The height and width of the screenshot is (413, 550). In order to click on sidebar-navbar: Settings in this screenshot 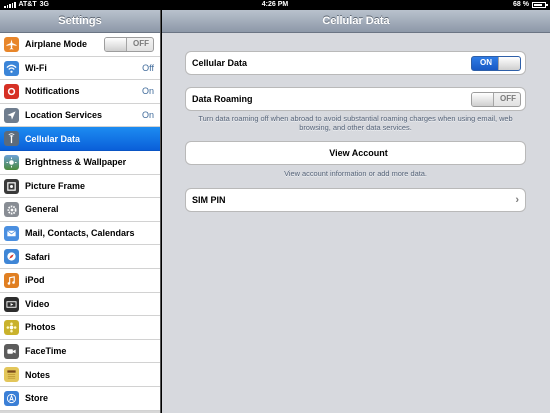, I will do `click(80, 21)`.